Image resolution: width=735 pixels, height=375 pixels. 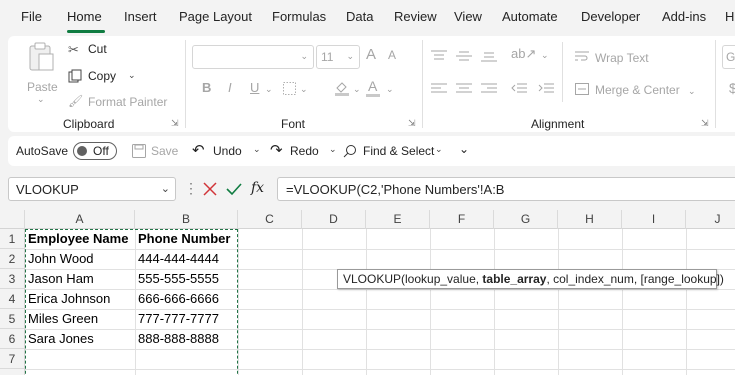 What do you see at coordinates (732, 88) in the screenshot?
I see `currency-format-button: $` at bounding box center [732, 88].